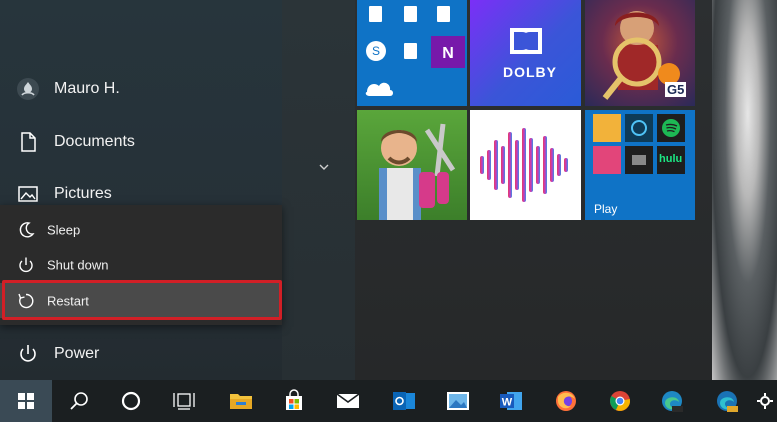 This screenshot has height=422, width=777. I want to click on play-label: Play, so click(606, 209).